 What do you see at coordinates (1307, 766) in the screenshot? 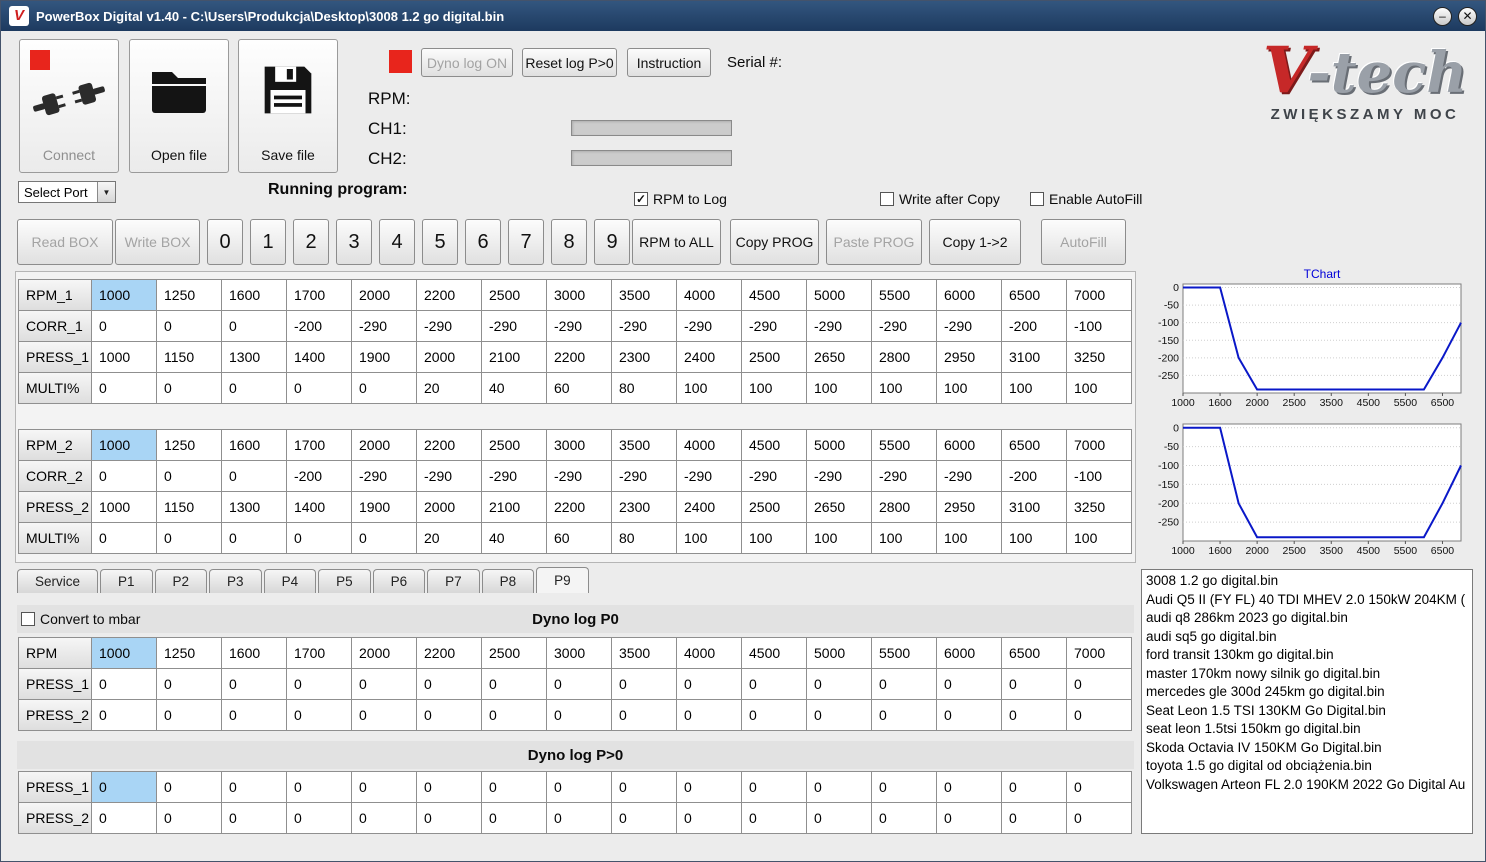
I see `file-item: toyota 1.5 go digital od obciążenia.bin` at bounding box center [1307, 766].